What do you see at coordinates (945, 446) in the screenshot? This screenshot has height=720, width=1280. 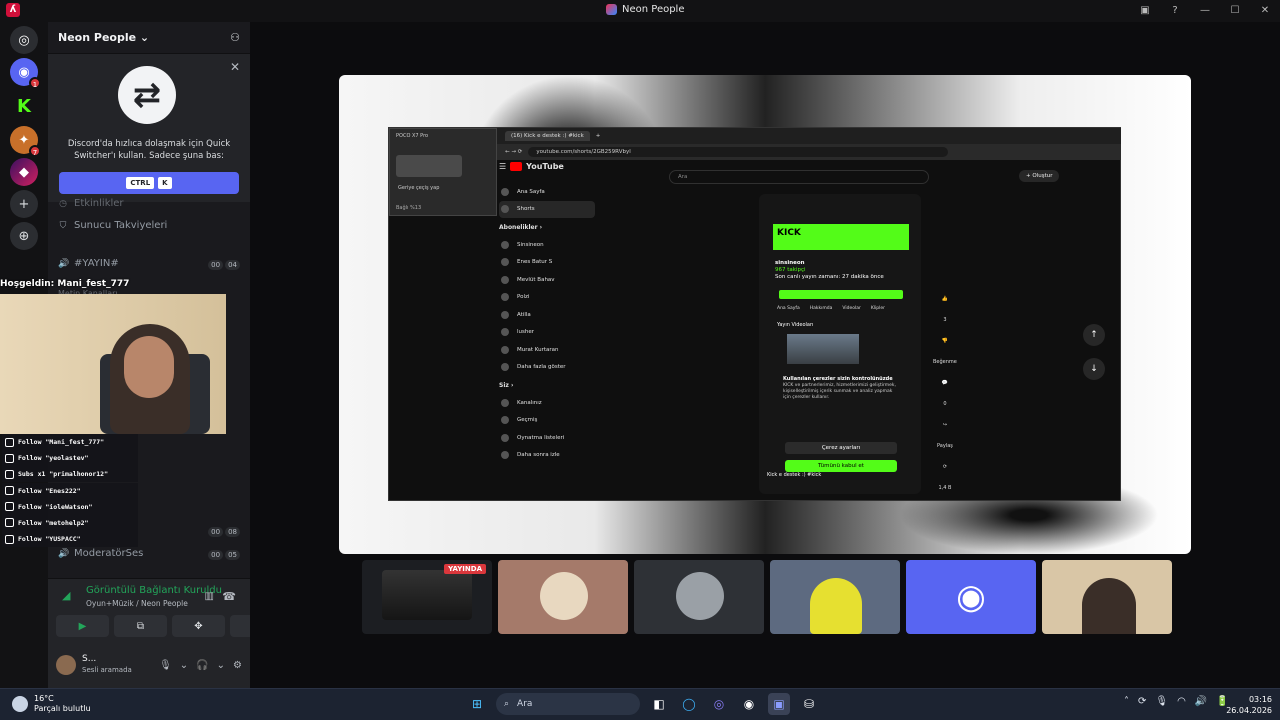 I see `share-label: Paylaş` at bounding box center [945, 446].